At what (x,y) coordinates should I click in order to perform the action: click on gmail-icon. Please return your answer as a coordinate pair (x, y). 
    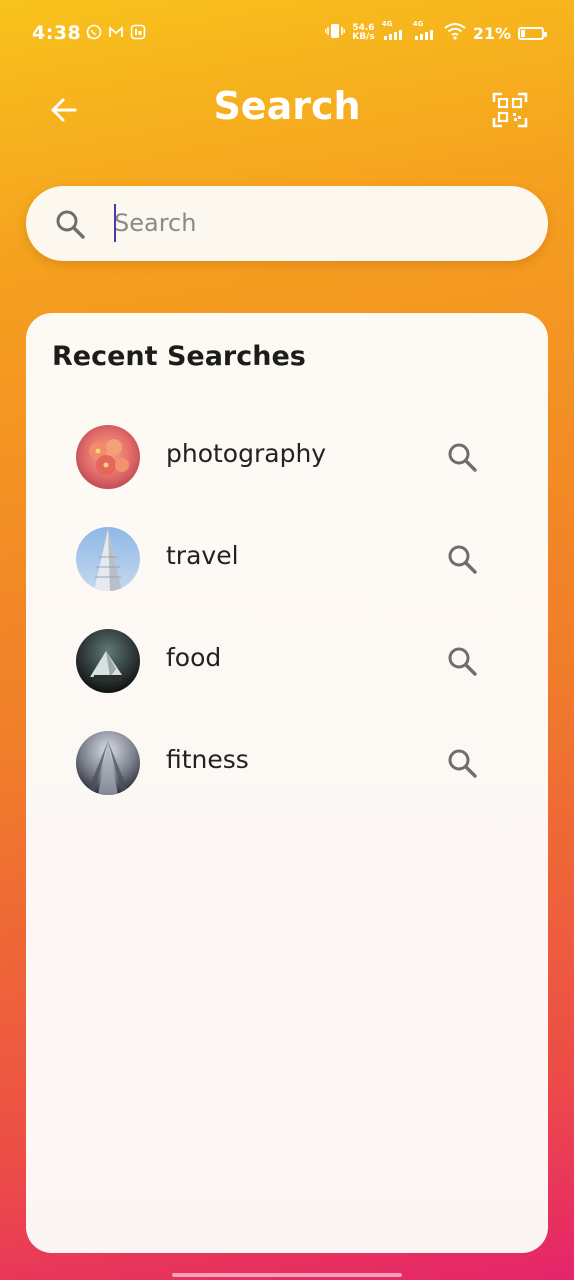
    Looking at the image, I should click on (116, 32).